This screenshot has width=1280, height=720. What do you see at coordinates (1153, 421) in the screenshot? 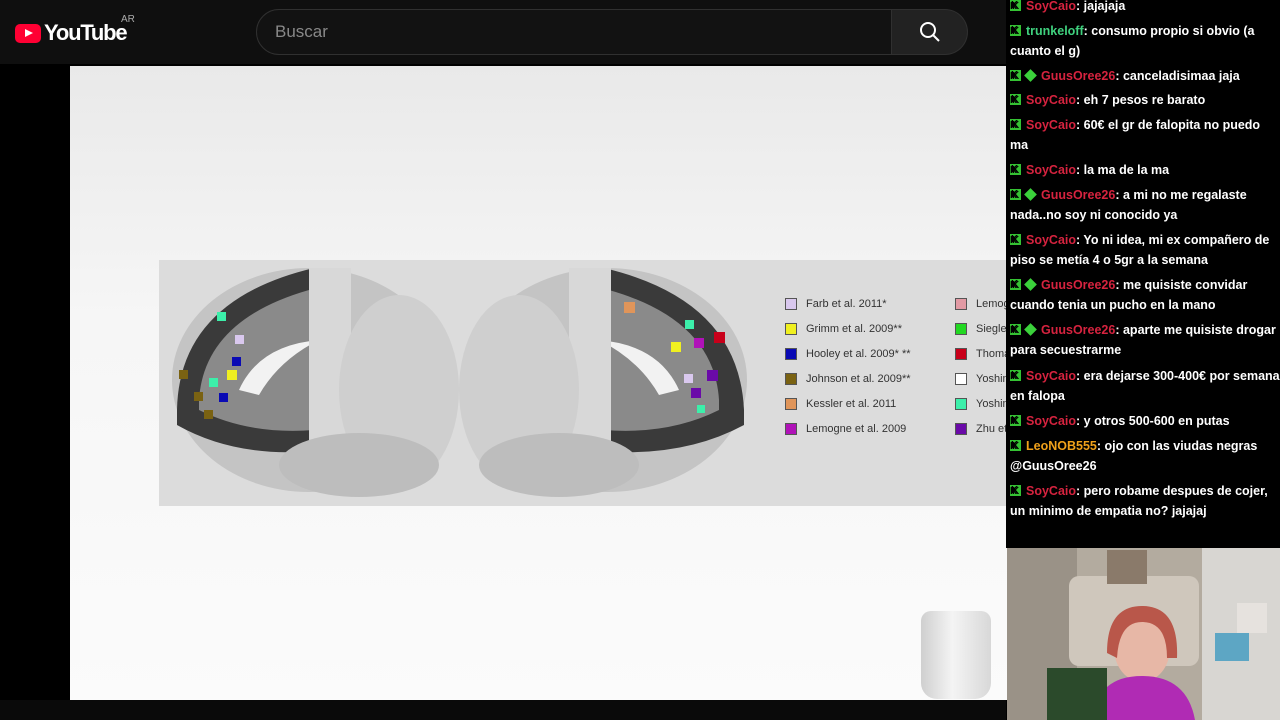
I see `chat-text: : y otros 500-600 en putas` at bounding box center [1153, 421].